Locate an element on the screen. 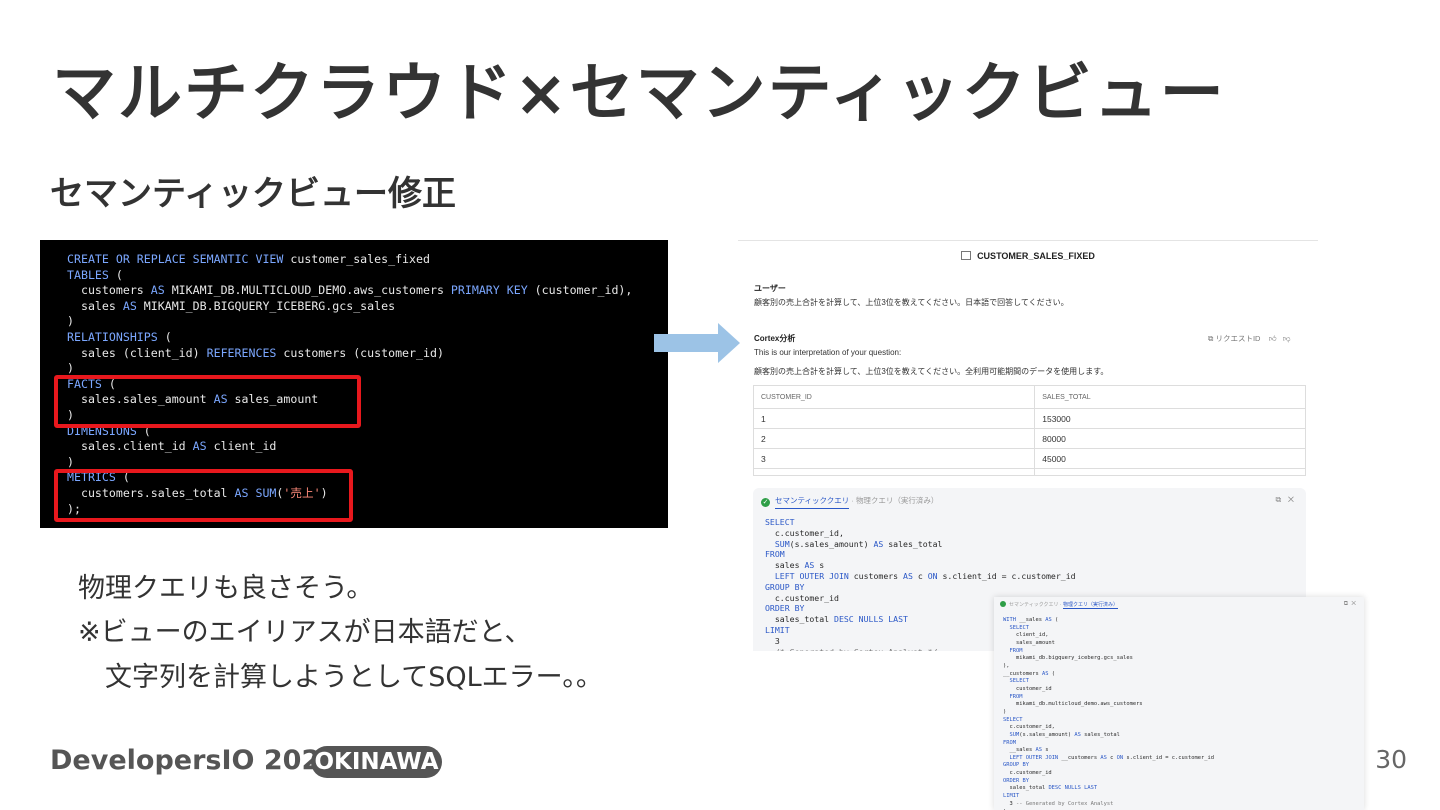 The height and width of the screenshot is (810, 1440). view-header: CUSTOMER_SALES_FIXED is located at coordinates (1028, 256).